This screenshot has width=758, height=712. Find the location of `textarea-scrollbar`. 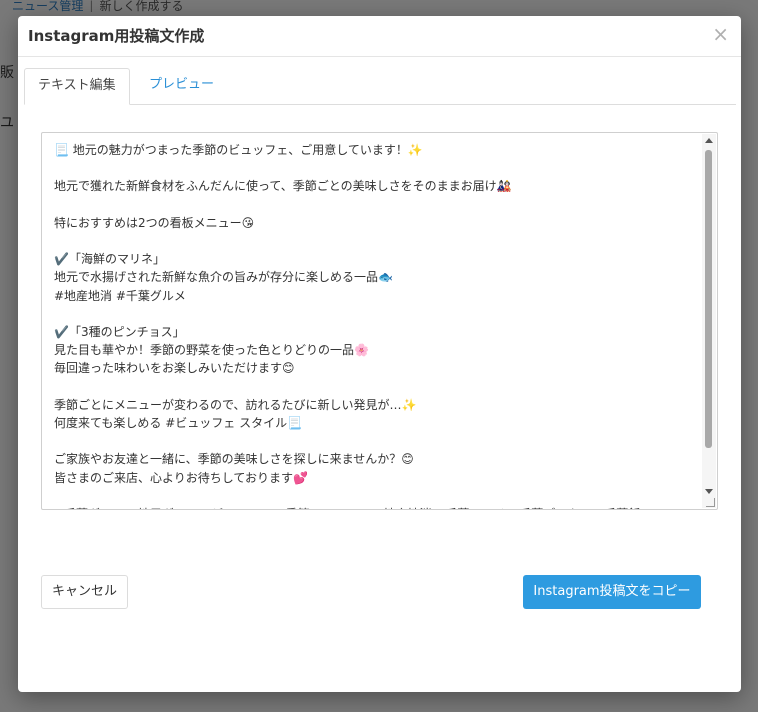

textarea-scrollbar is located at coordinates (709, 321).